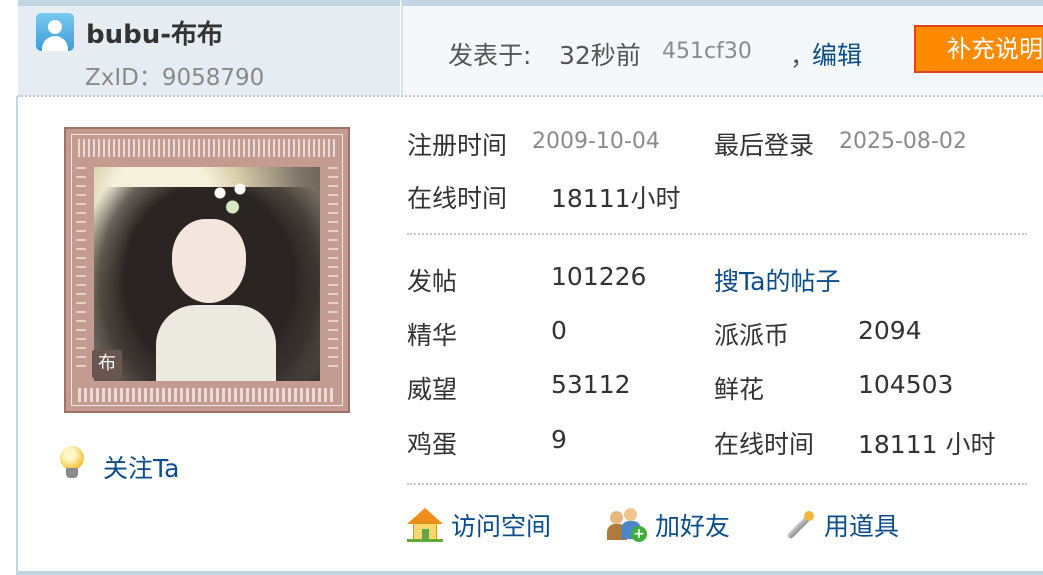 The image size is (1043, 575). Describe the element at coordinates (752, 335) in the screenshot. I see `coins-label: 派派币` at that location.